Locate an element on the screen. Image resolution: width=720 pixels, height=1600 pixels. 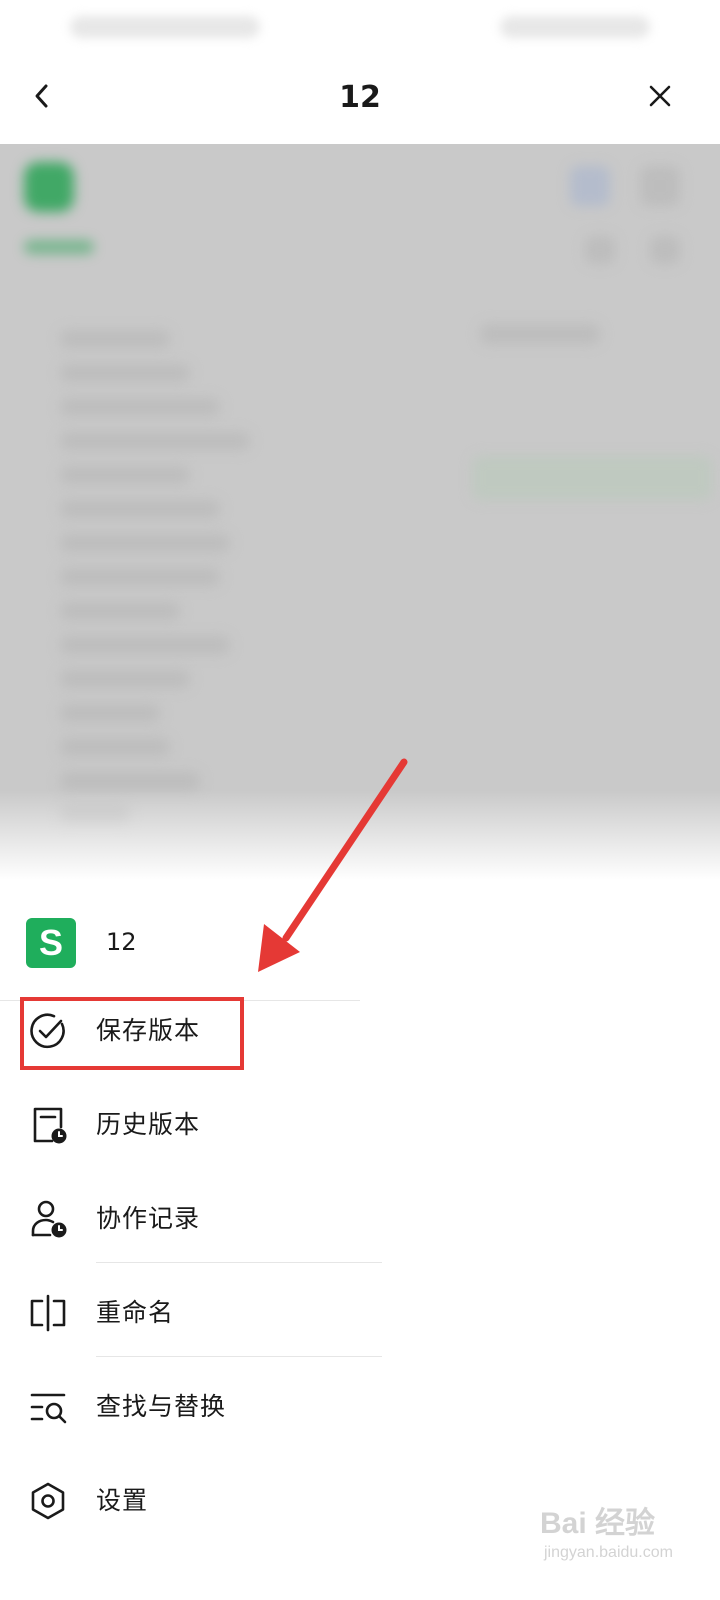
baidu-watermark: Bai 经验 jingyan.baidu.com is located at coordinates (620, 1534).